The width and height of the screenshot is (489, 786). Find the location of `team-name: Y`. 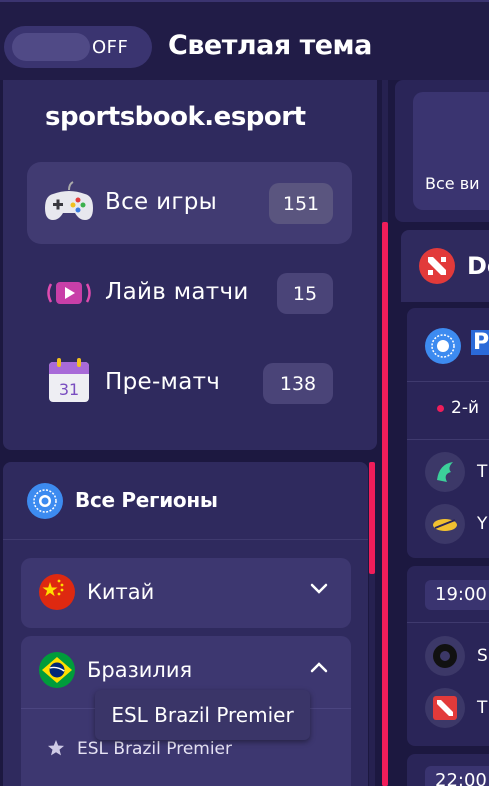

team-name: Y is located at coordinates (482, 524).